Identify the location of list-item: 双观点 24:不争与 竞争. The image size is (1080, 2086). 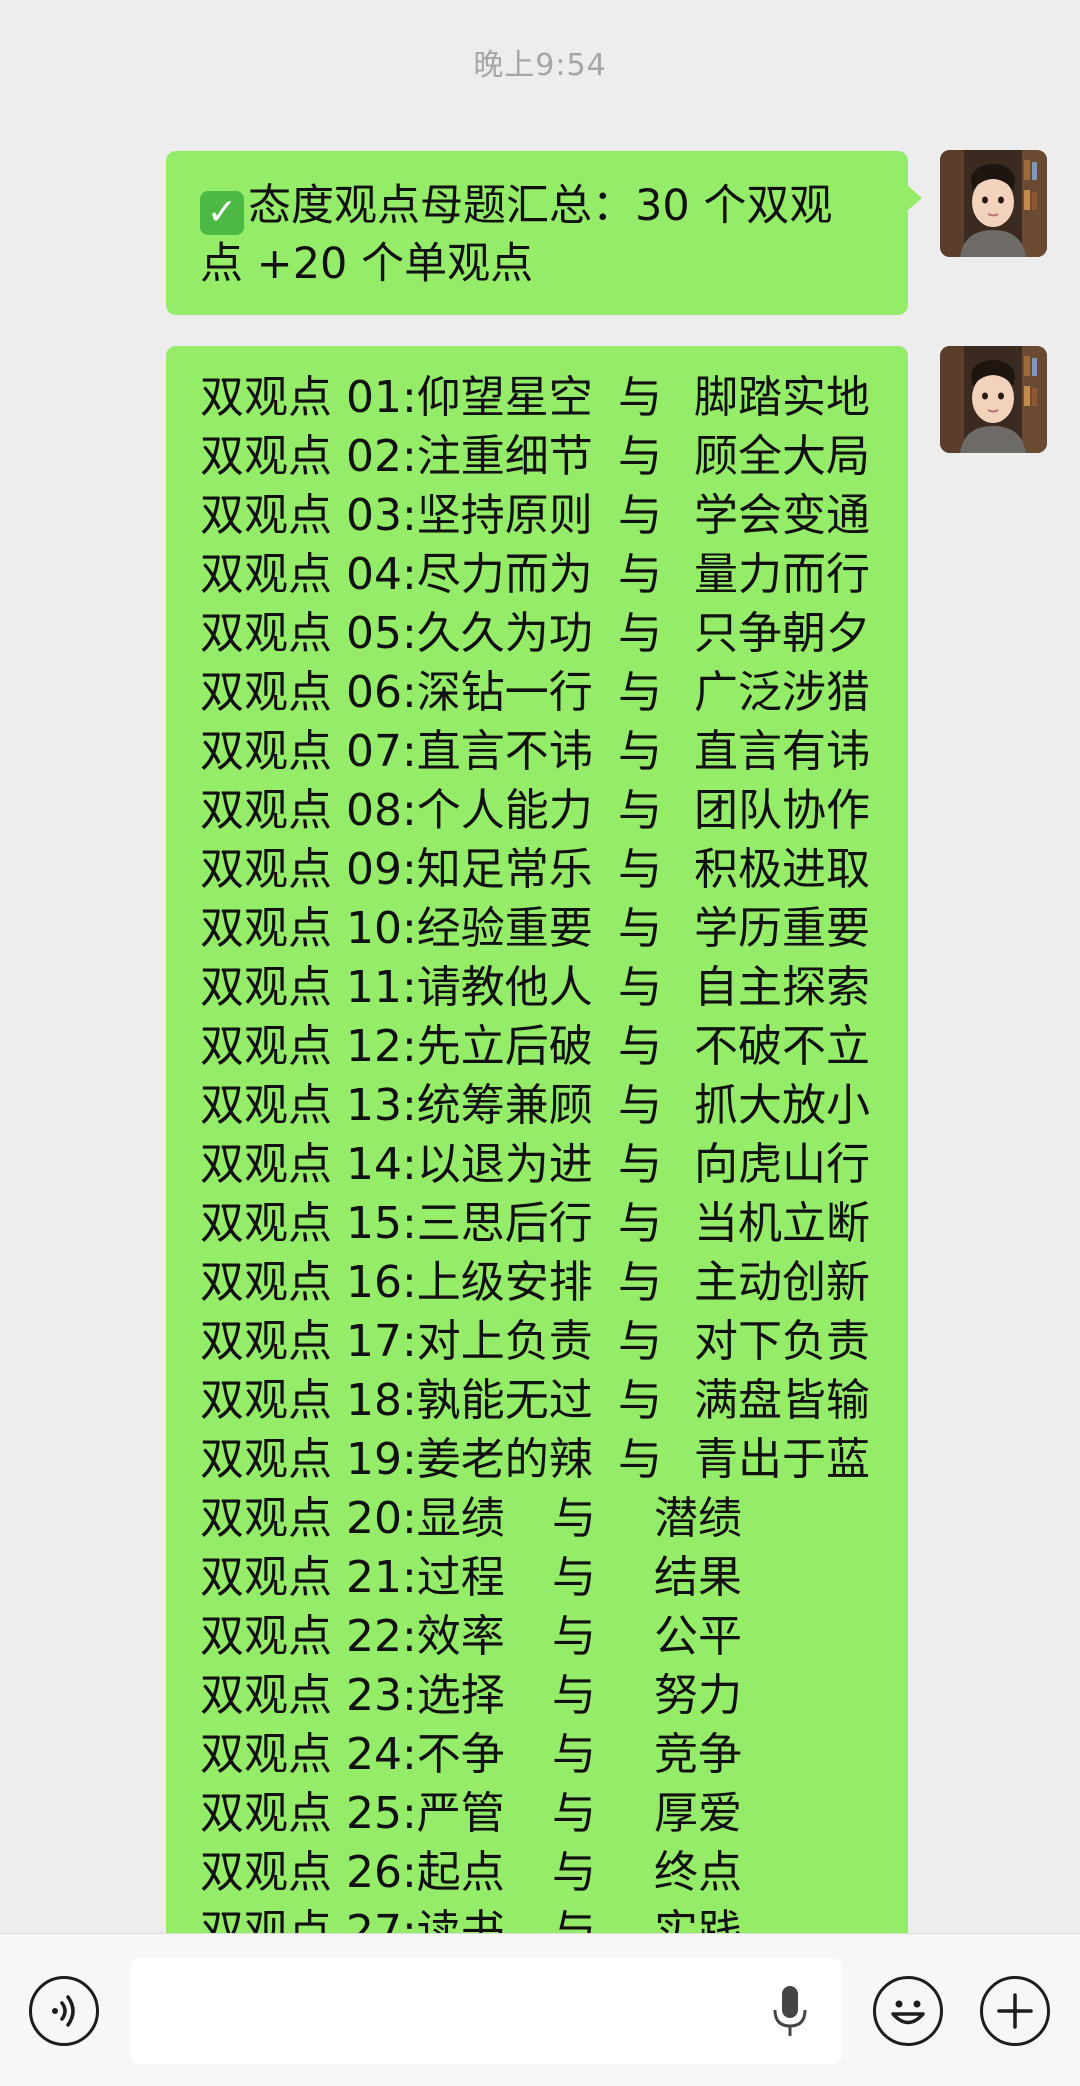
(554, 1754).